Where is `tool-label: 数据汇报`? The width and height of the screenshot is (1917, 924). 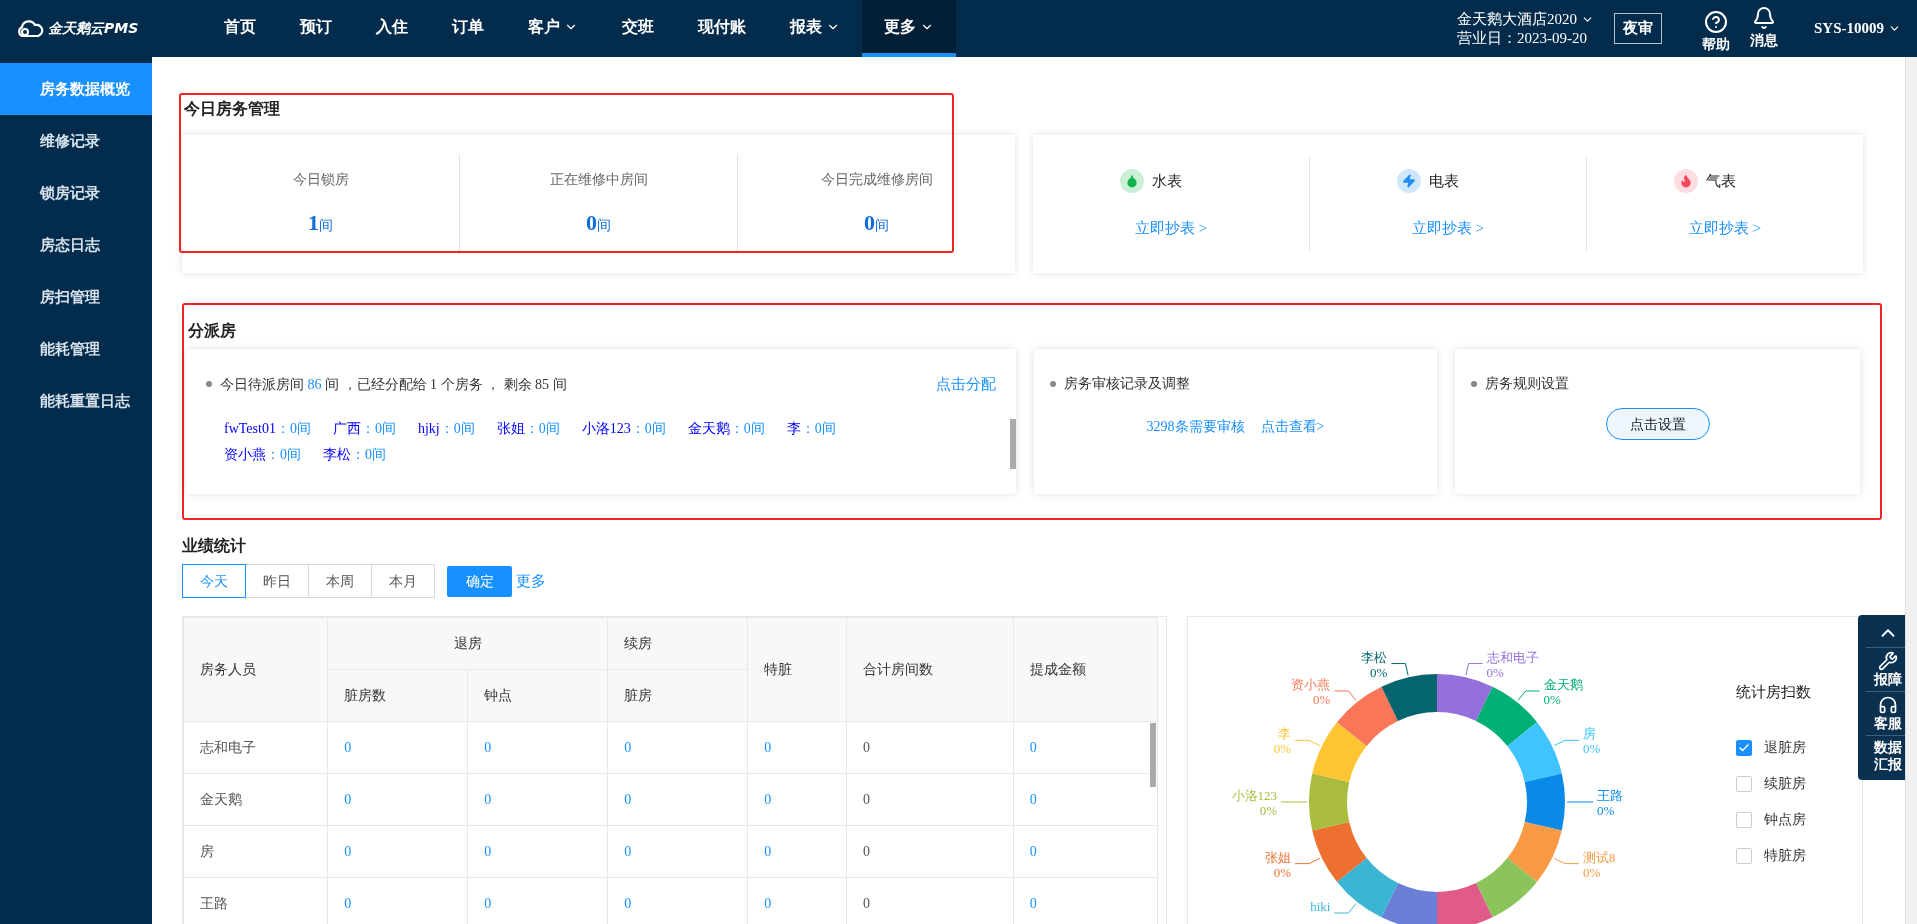 tool-label: 数据汇报 is located at coordinates (1887, 756).